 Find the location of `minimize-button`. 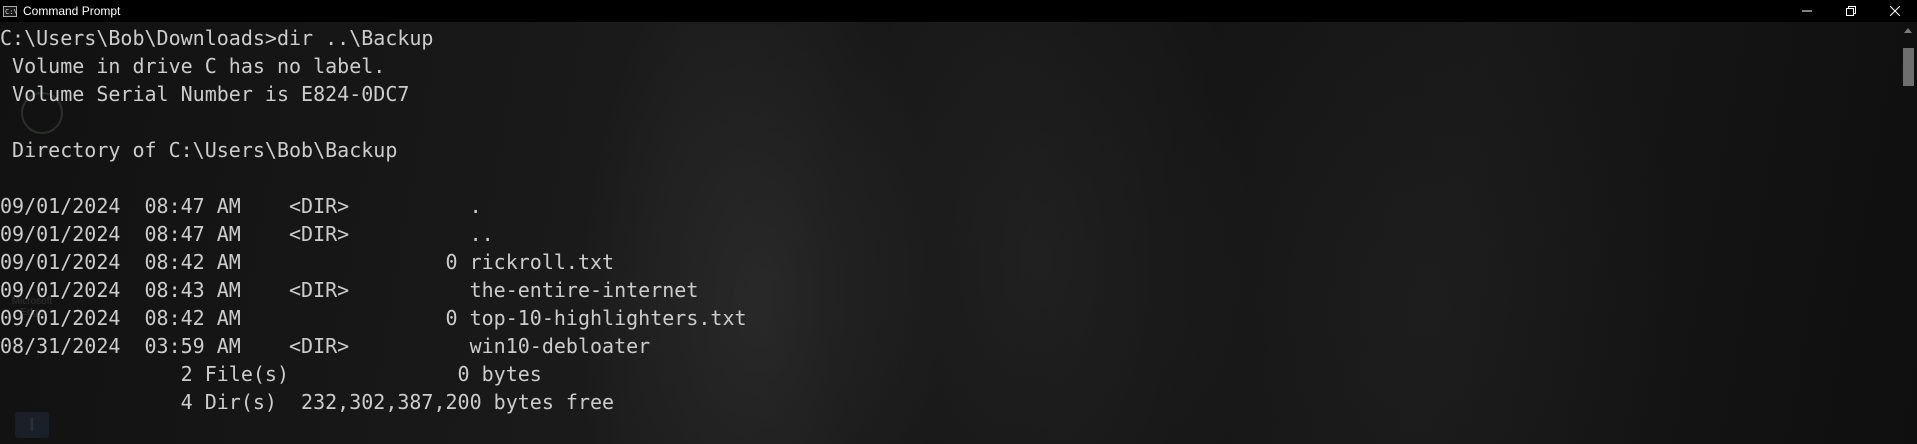

minimize-button is located at coordinates (1807, 11).